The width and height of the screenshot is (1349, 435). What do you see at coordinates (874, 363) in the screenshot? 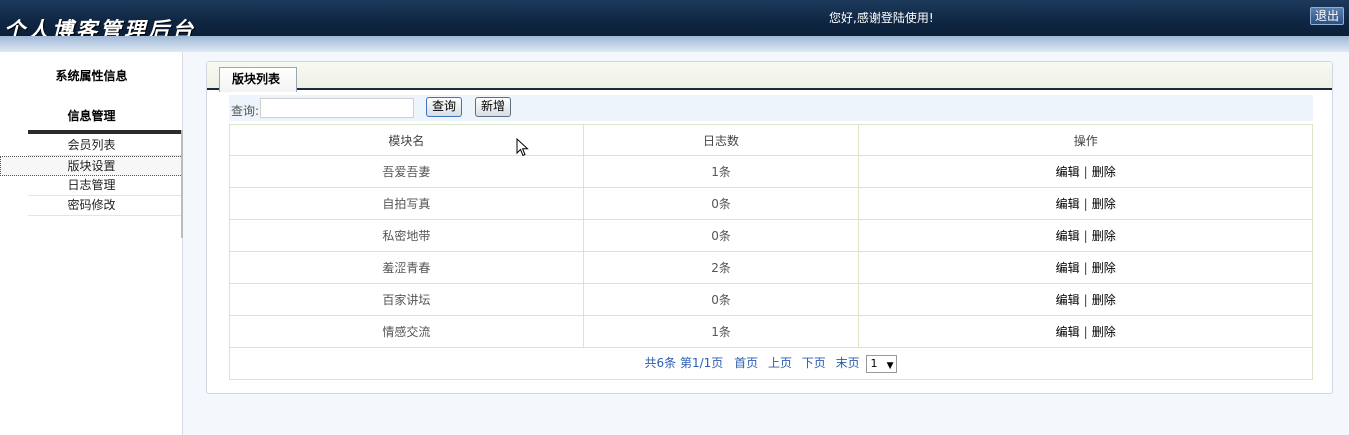
I see `page-select-value: 1` at bounding box center [874, 363].